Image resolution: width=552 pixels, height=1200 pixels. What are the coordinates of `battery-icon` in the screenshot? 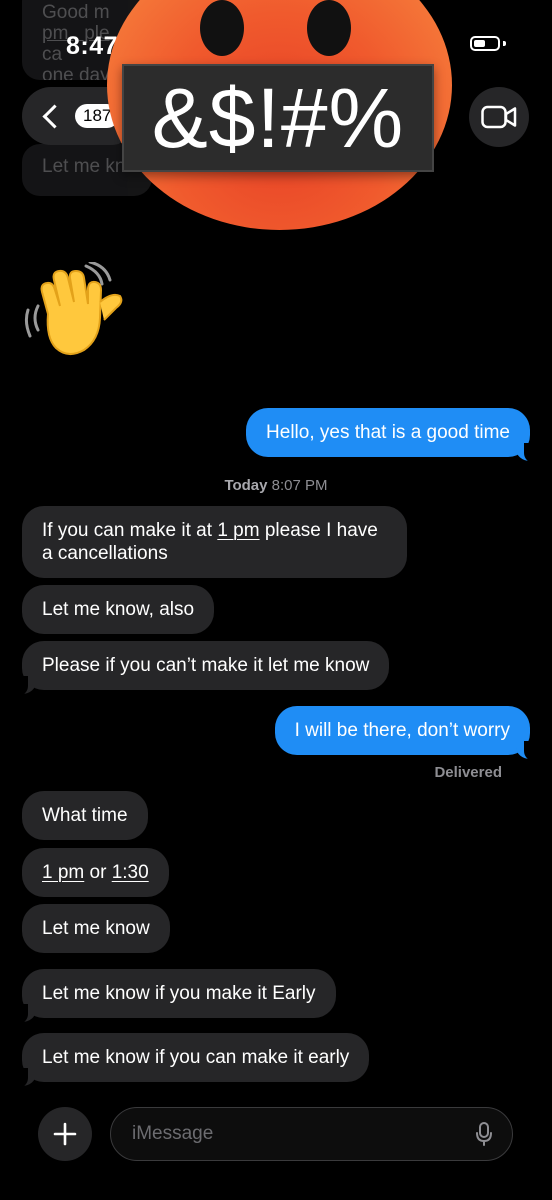 It's located at (485, 43).